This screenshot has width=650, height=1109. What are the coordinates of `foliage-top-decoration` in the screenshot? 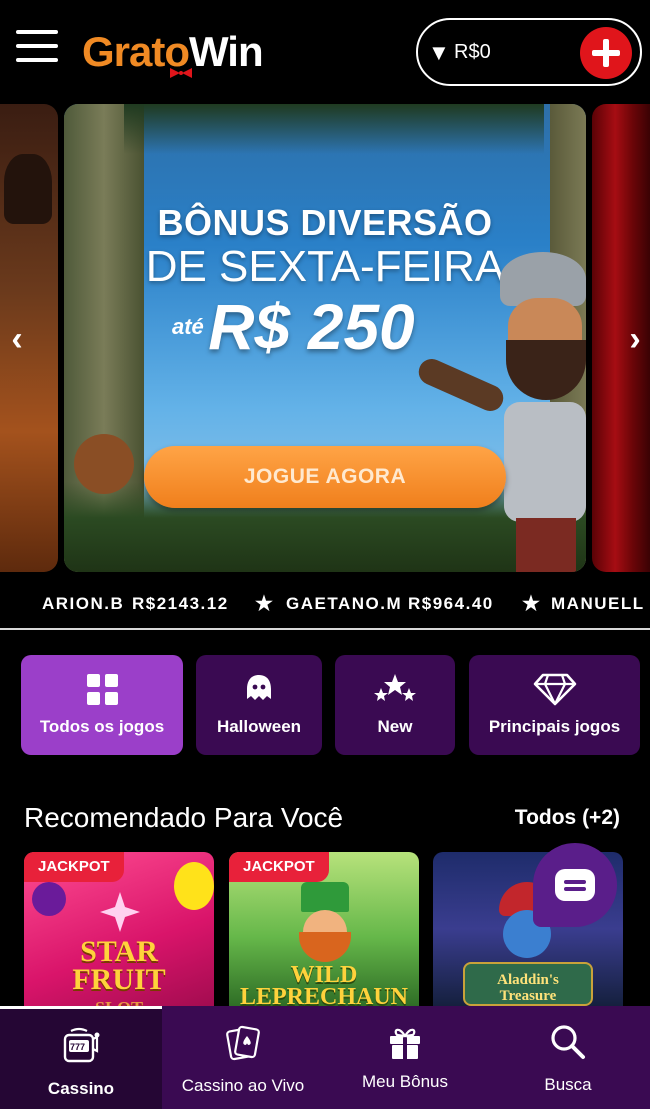 It's located at (334, 129).